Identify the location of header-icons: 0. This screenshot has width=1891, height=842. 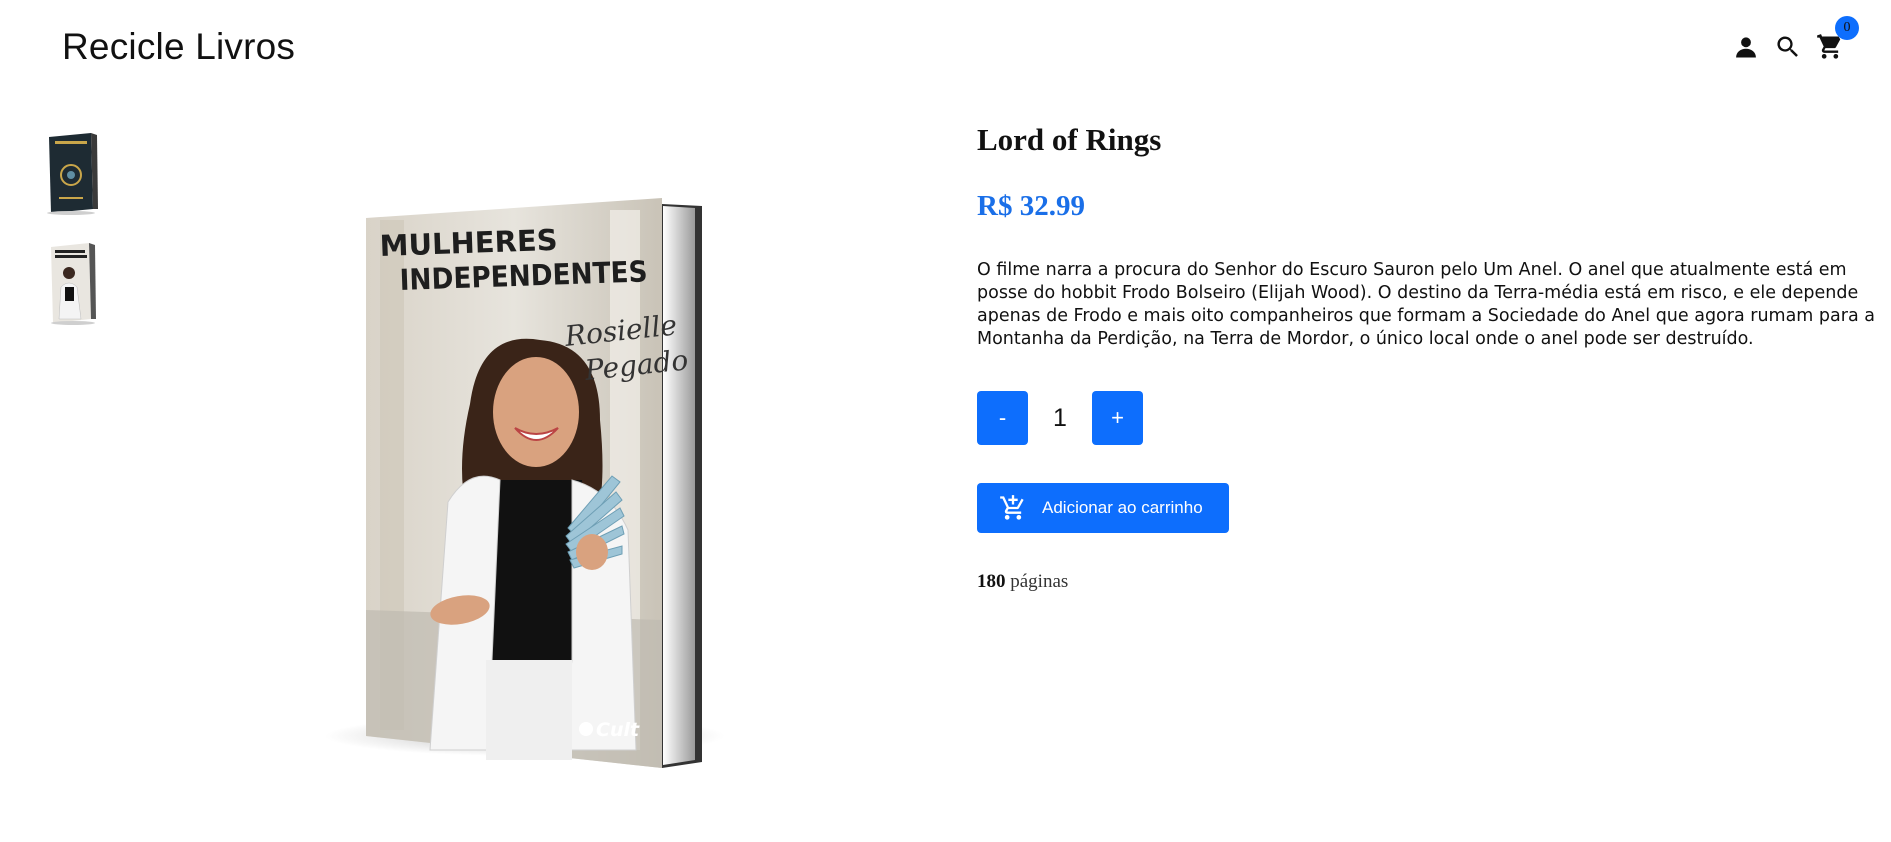
(1795, 39).